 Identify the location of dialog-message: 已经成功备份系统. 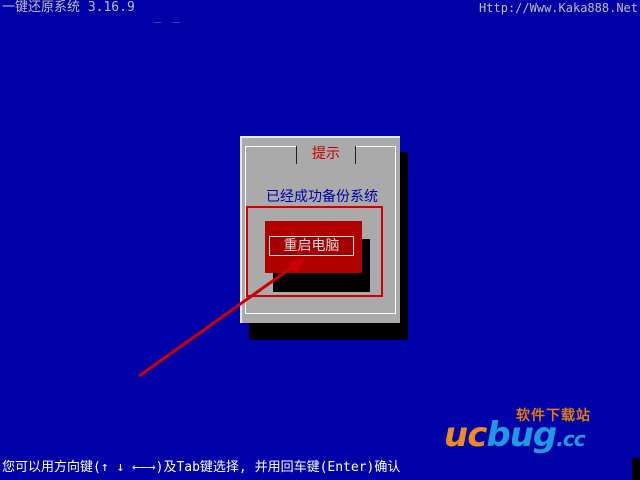
(322, 197).